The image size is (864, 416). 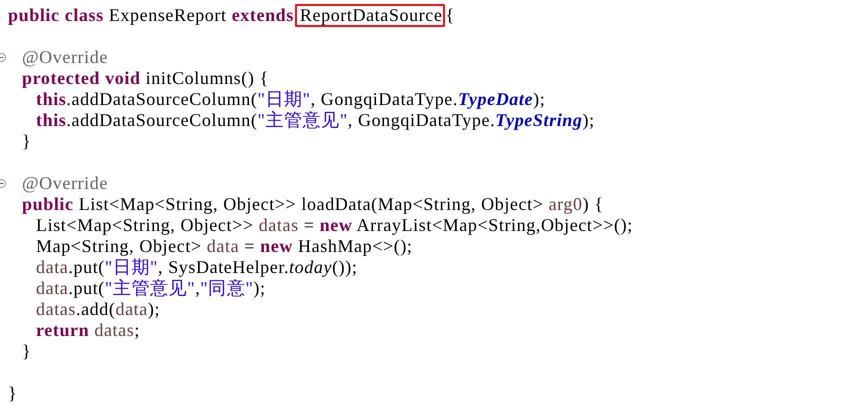 I want to click on code-text: ExpenseReport, so click(x=168, y=15).